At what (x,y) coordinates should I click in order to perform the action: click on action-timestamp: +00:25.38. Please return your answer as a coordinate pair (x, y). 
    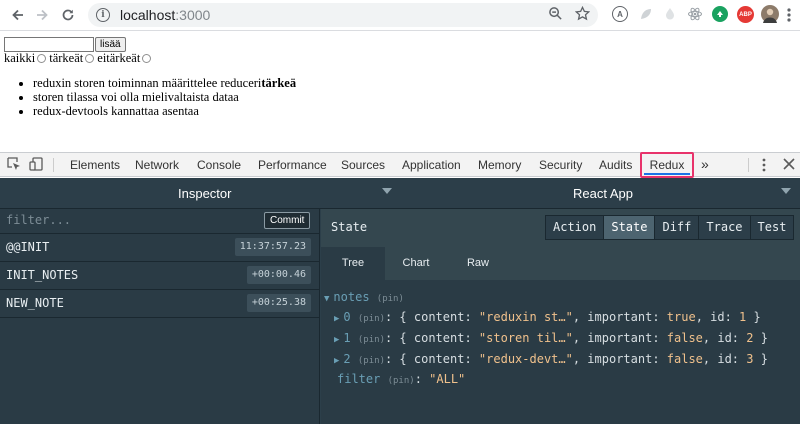
    Looking at the image, I should click on (278, 303).